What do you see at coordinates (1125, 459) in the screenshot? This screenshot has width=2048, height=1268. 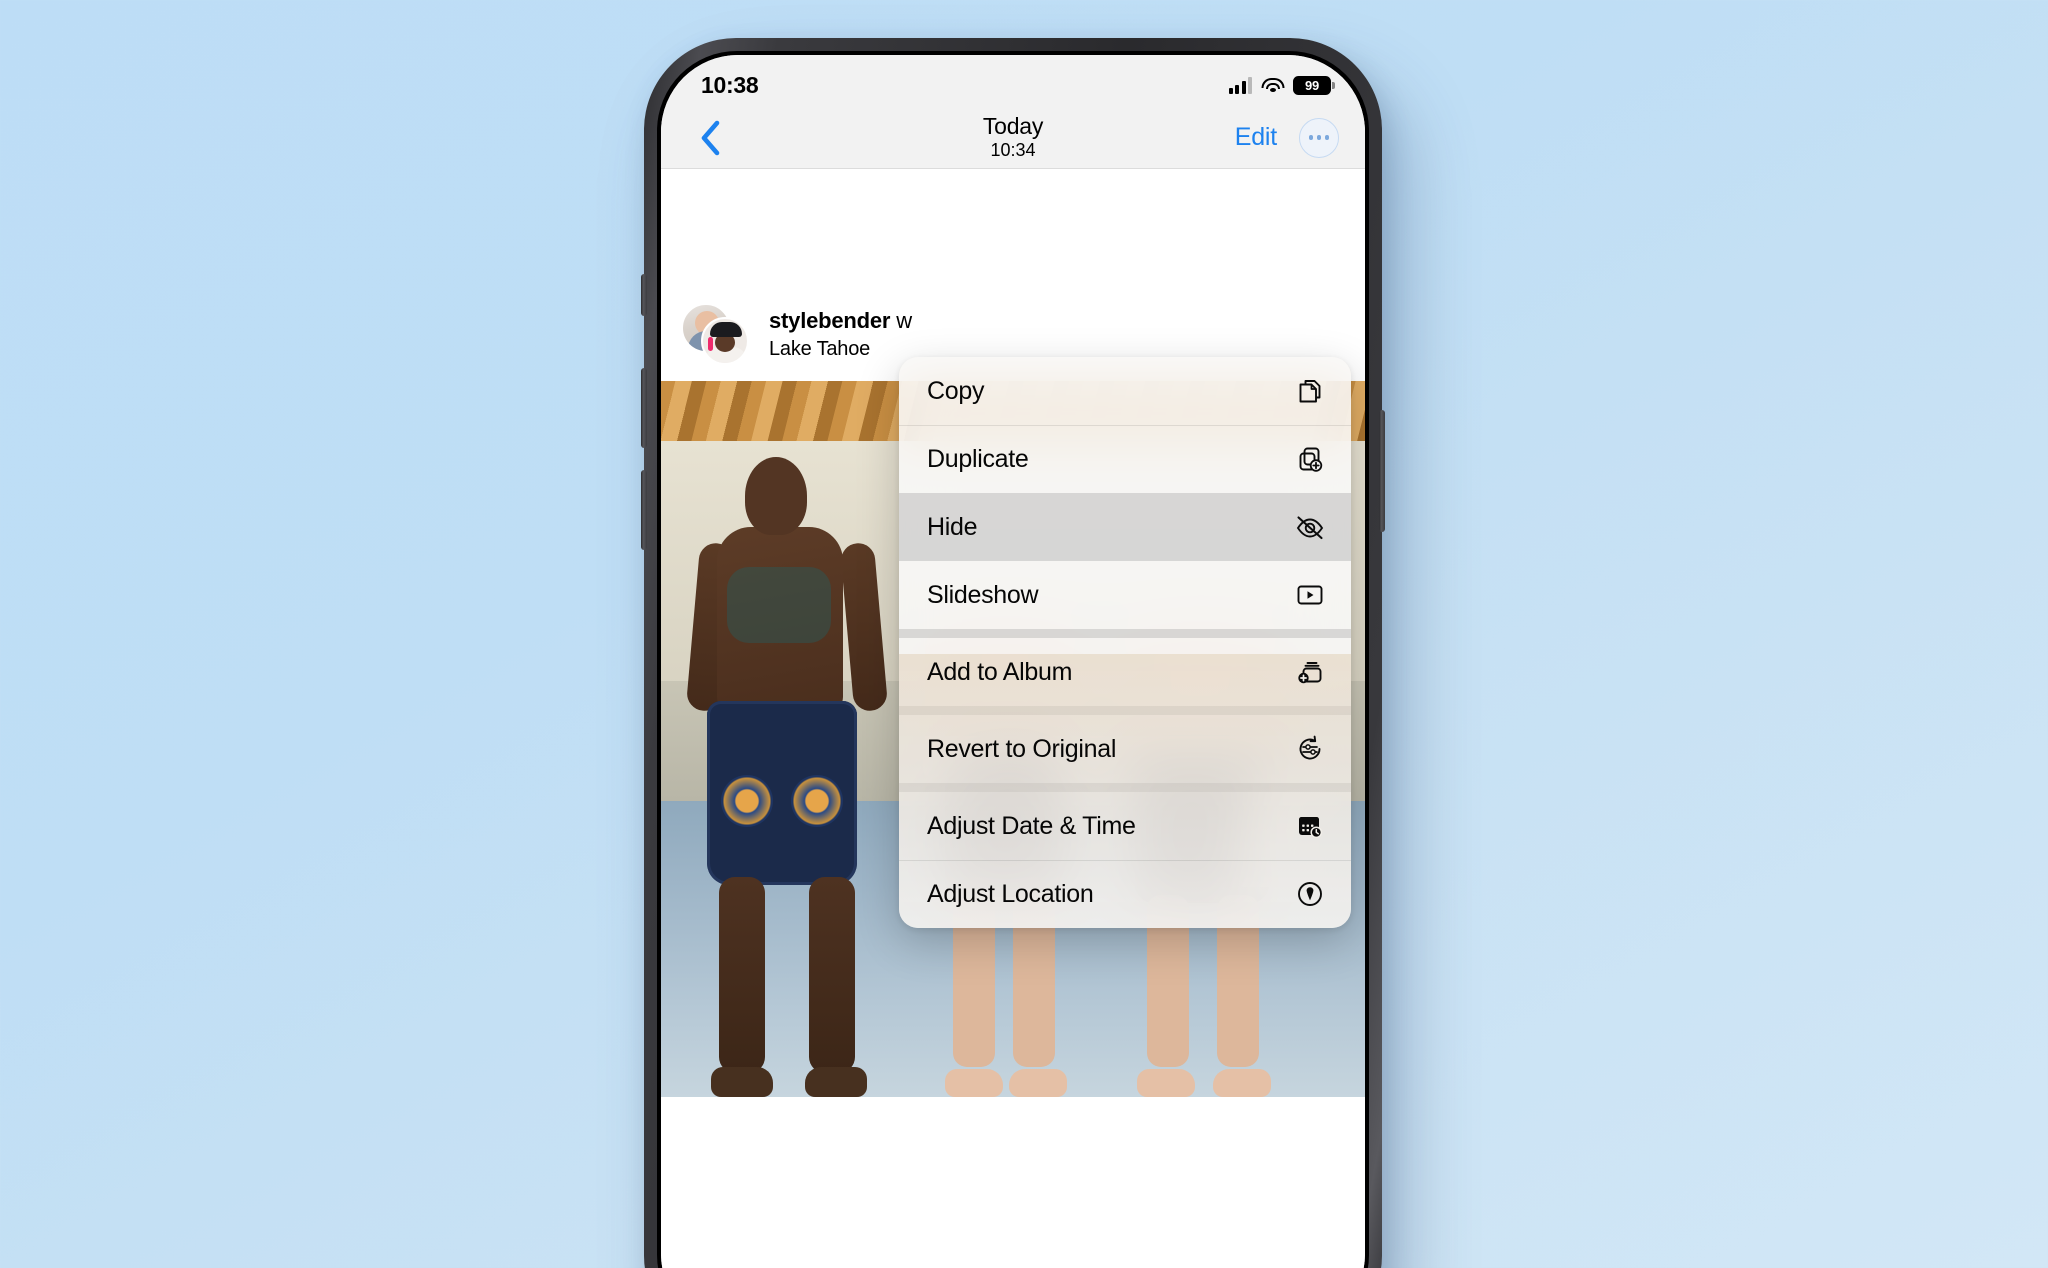 I see `menu-item-duplicate: Duplicate` at bounding box center [1125, 459].